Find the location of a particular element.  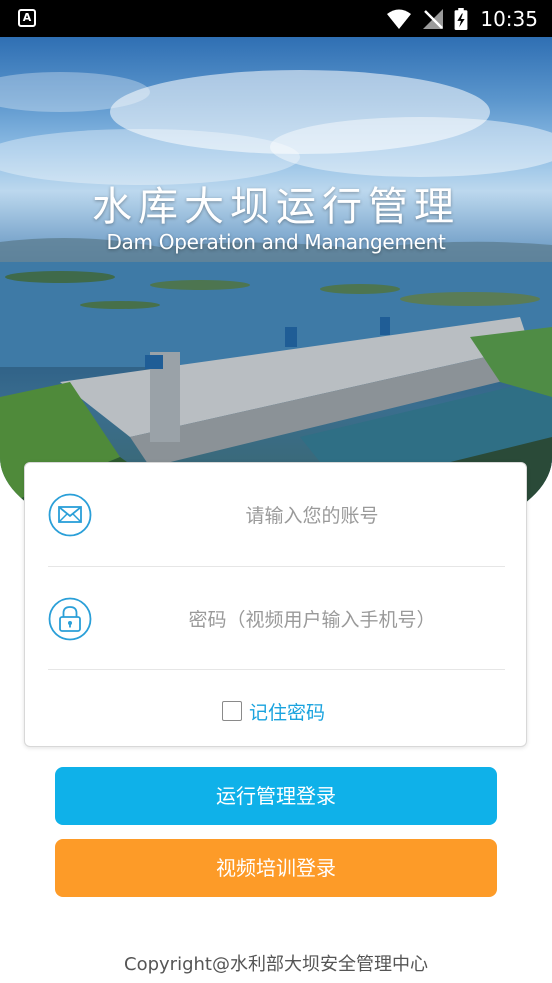

mail-icon is located at coordinates (70, 515).